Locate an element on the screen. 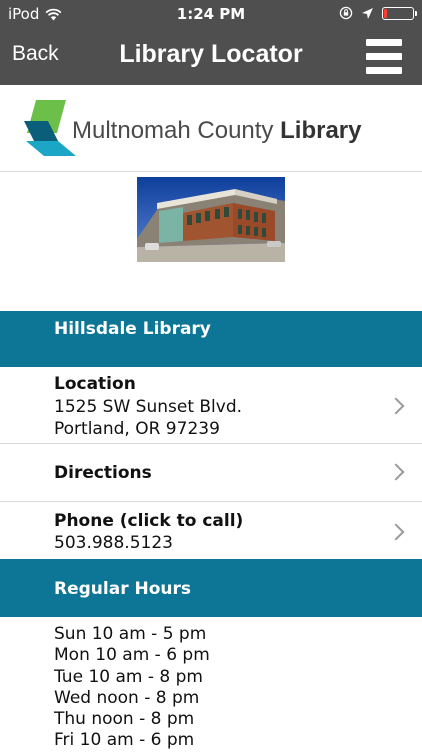 This screenshot has height=752, width=422. hours-tuesday: Tue 10 am - 8 pm is located at coordinates (128, 676).